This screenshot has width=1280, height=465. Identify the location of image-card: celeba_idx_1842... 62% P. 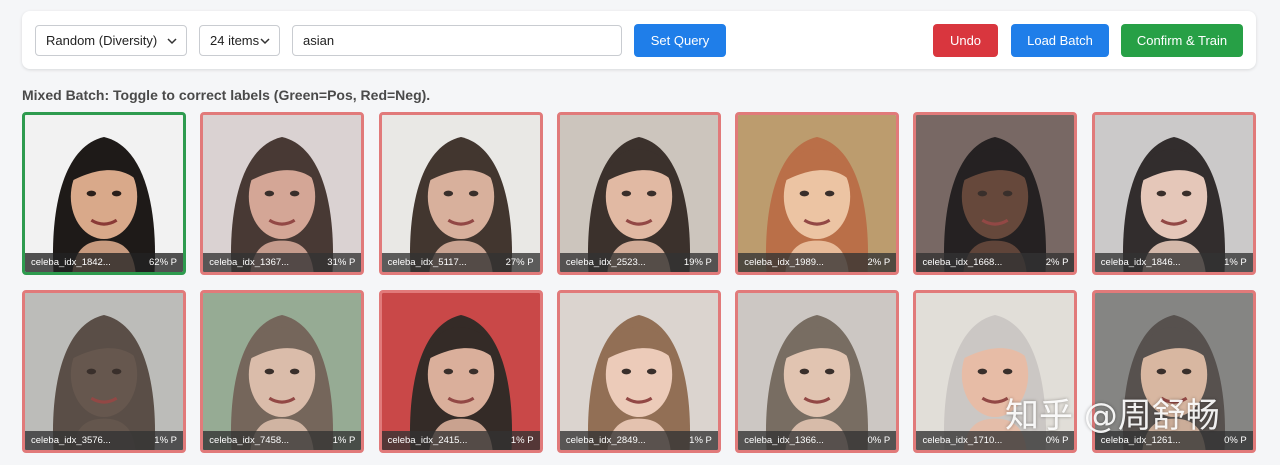
(104, 193).